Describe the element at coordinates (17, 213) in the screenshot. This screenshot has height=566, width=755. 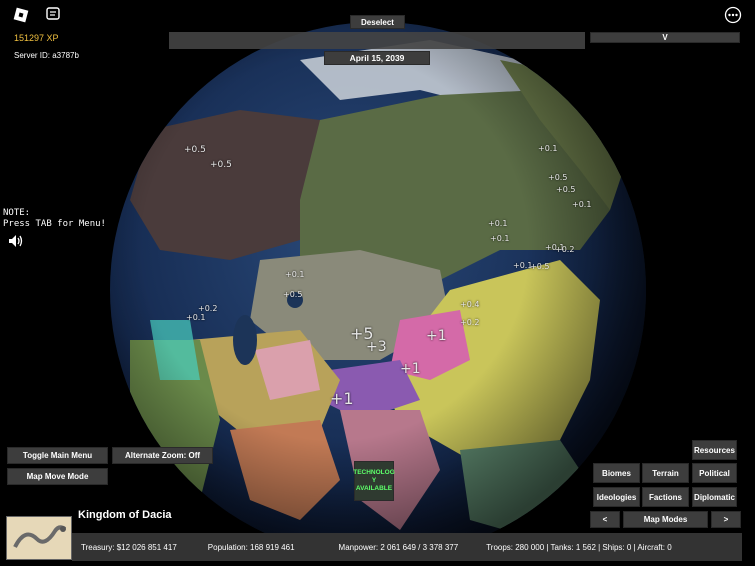
I see `note-label: NOTE:` at that location.